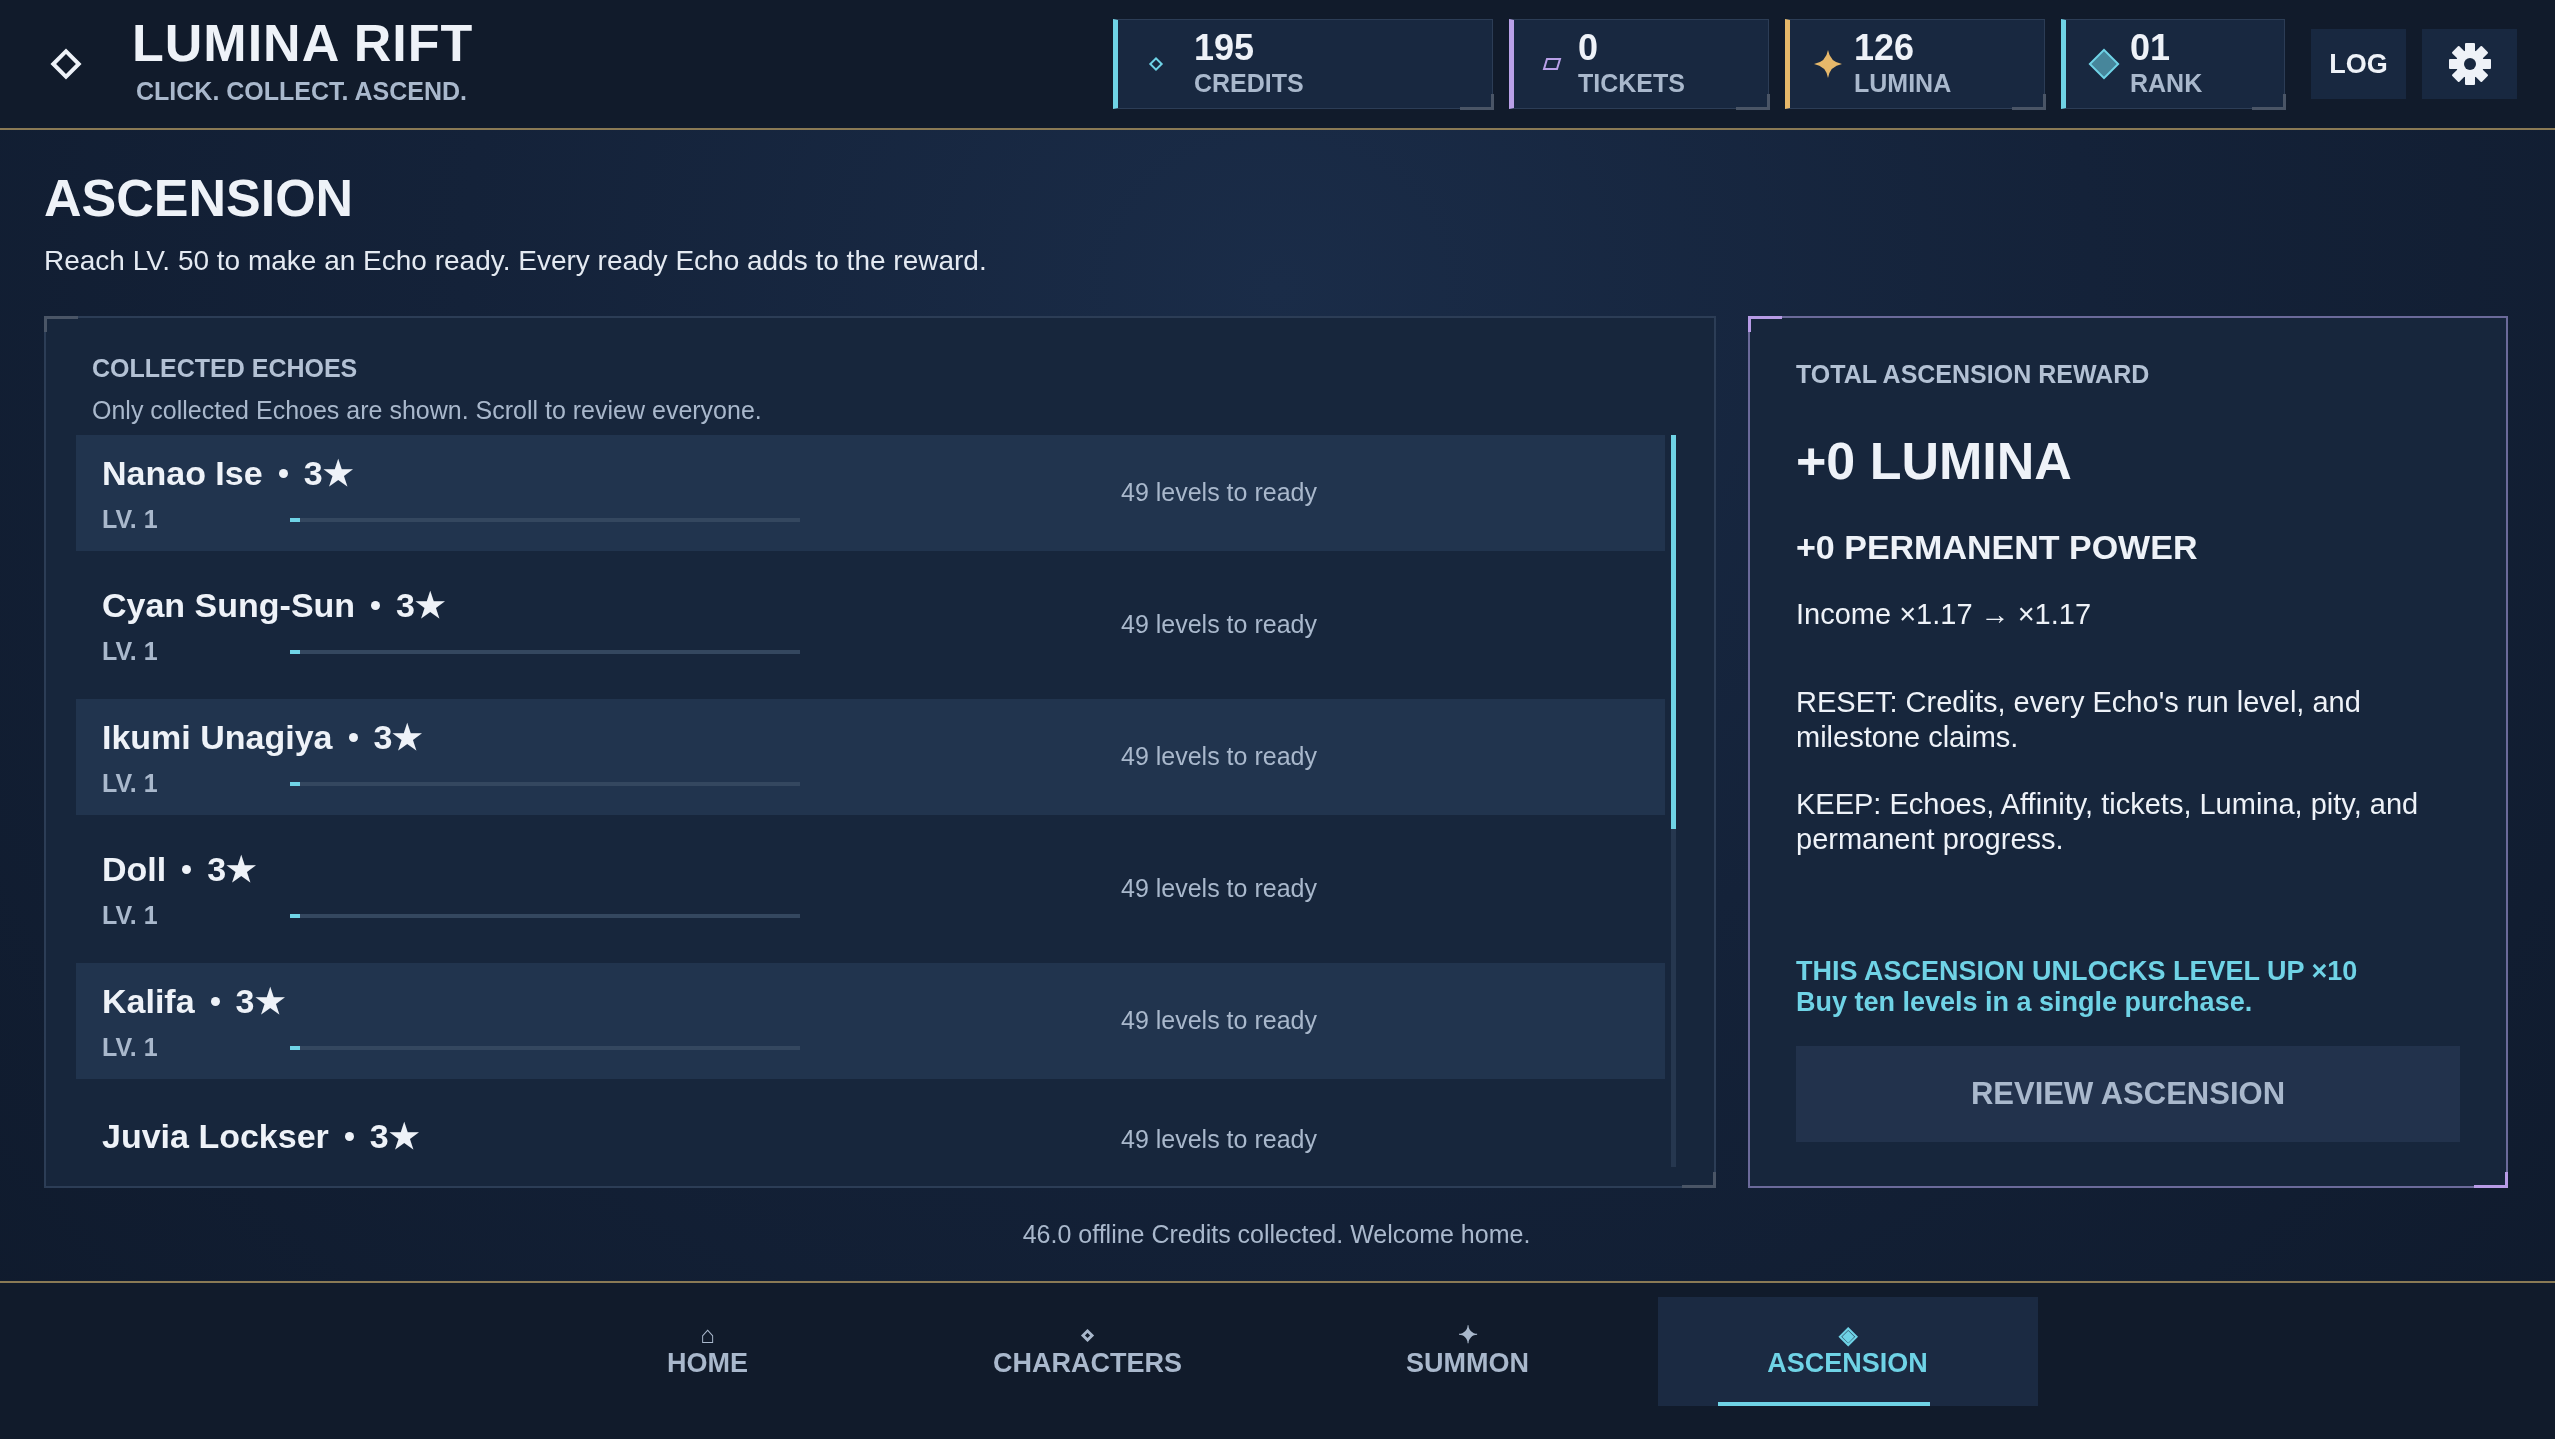 This screenshot has height=1439, width=2555. Describe the element at coordinates (148, 1001) in the screenshot. I see `echo-name: Kalifa` at that location.